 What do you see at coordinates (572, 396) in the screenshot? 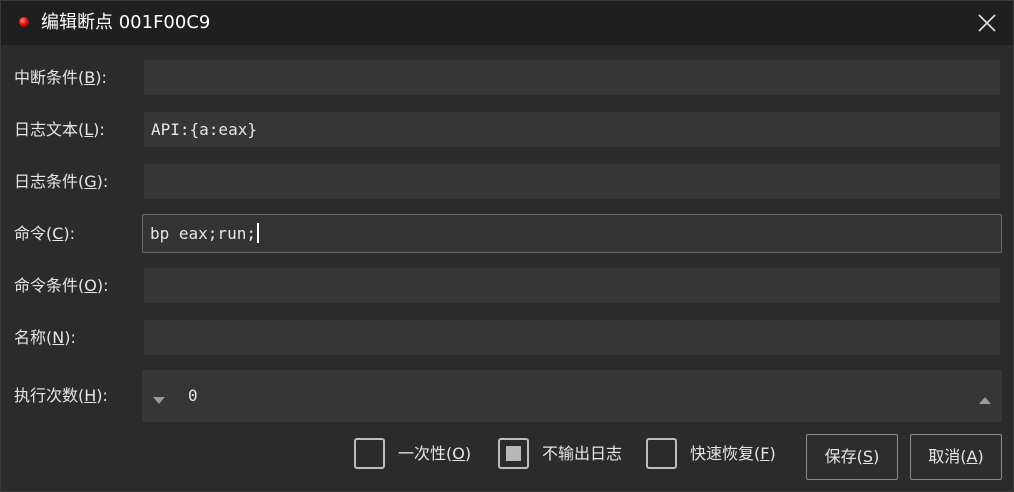
I see `hit-count-spinbox: 0` at bounding box center [572, 396].